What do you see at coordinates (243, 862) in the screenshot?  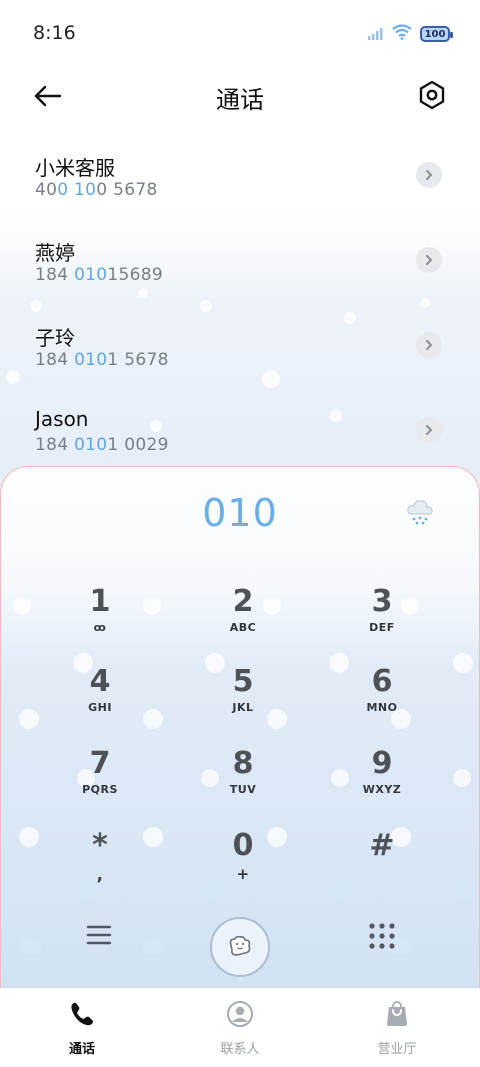 I see `key-0: 0 +` at bounding box center [243, 862].